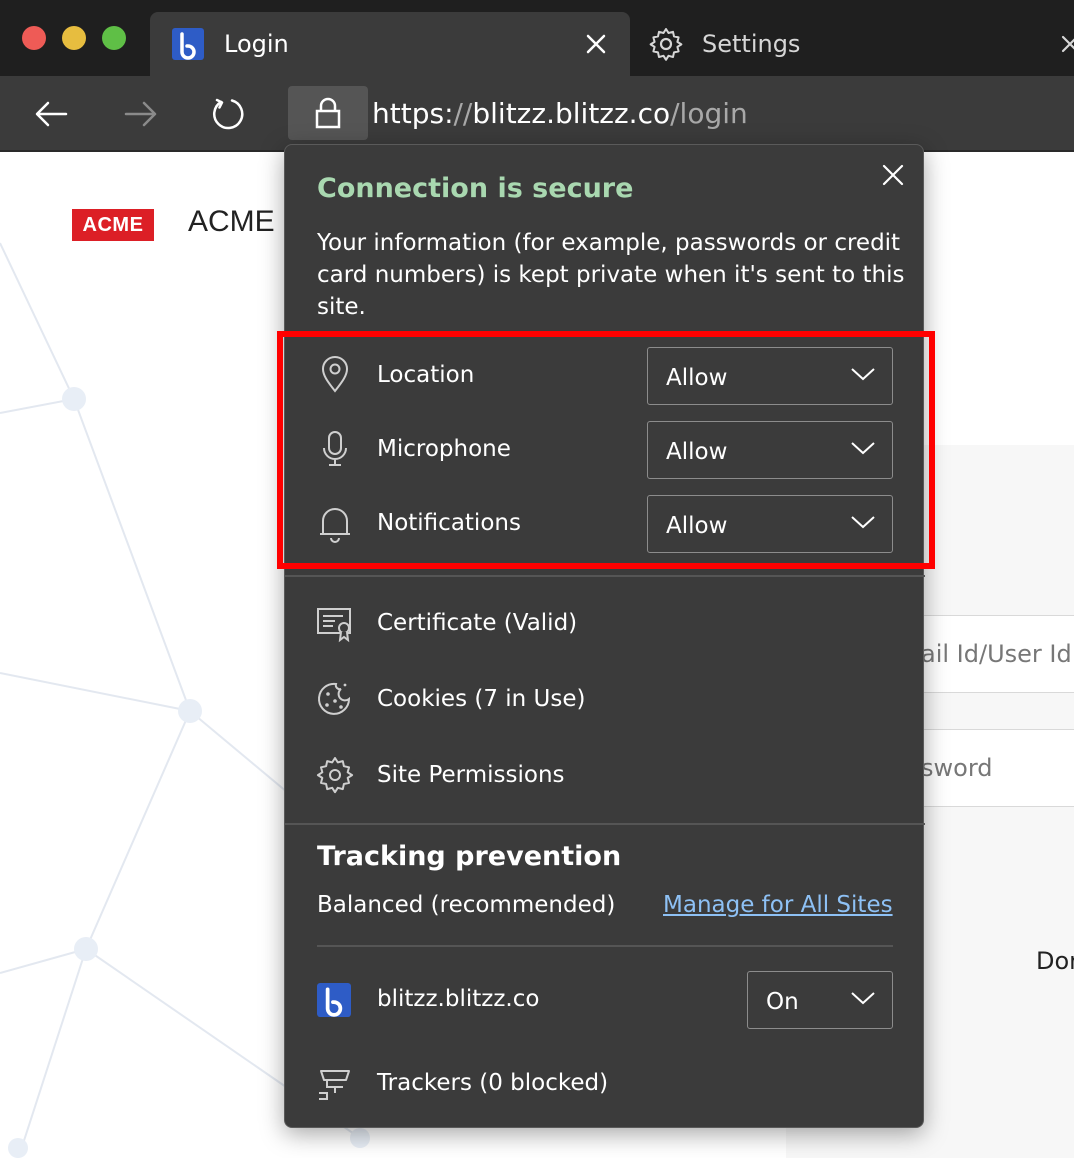  I want to click on site-permissions-label: Site Permissions, so click(471, 775).